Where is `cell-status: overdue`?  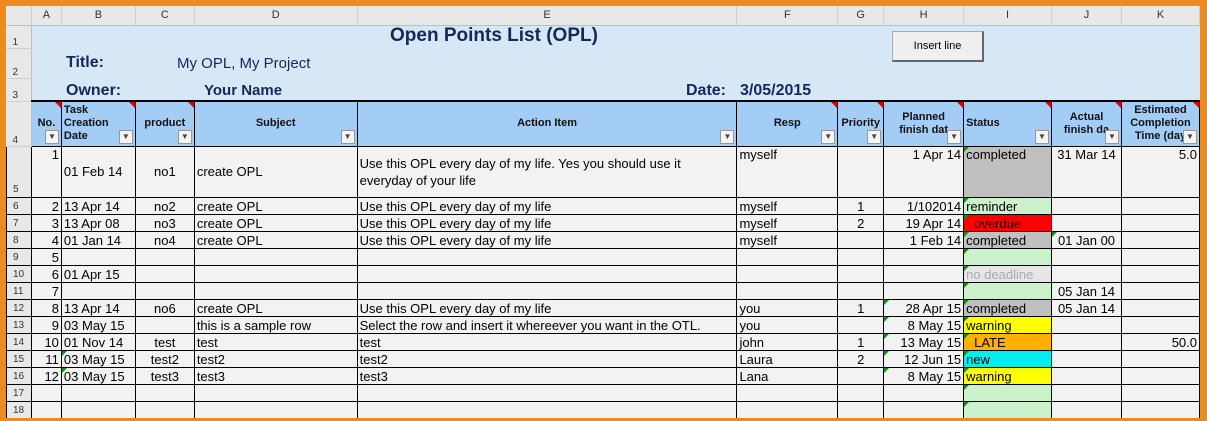
cell-status: overdue is located at coordinates (1008, 223).